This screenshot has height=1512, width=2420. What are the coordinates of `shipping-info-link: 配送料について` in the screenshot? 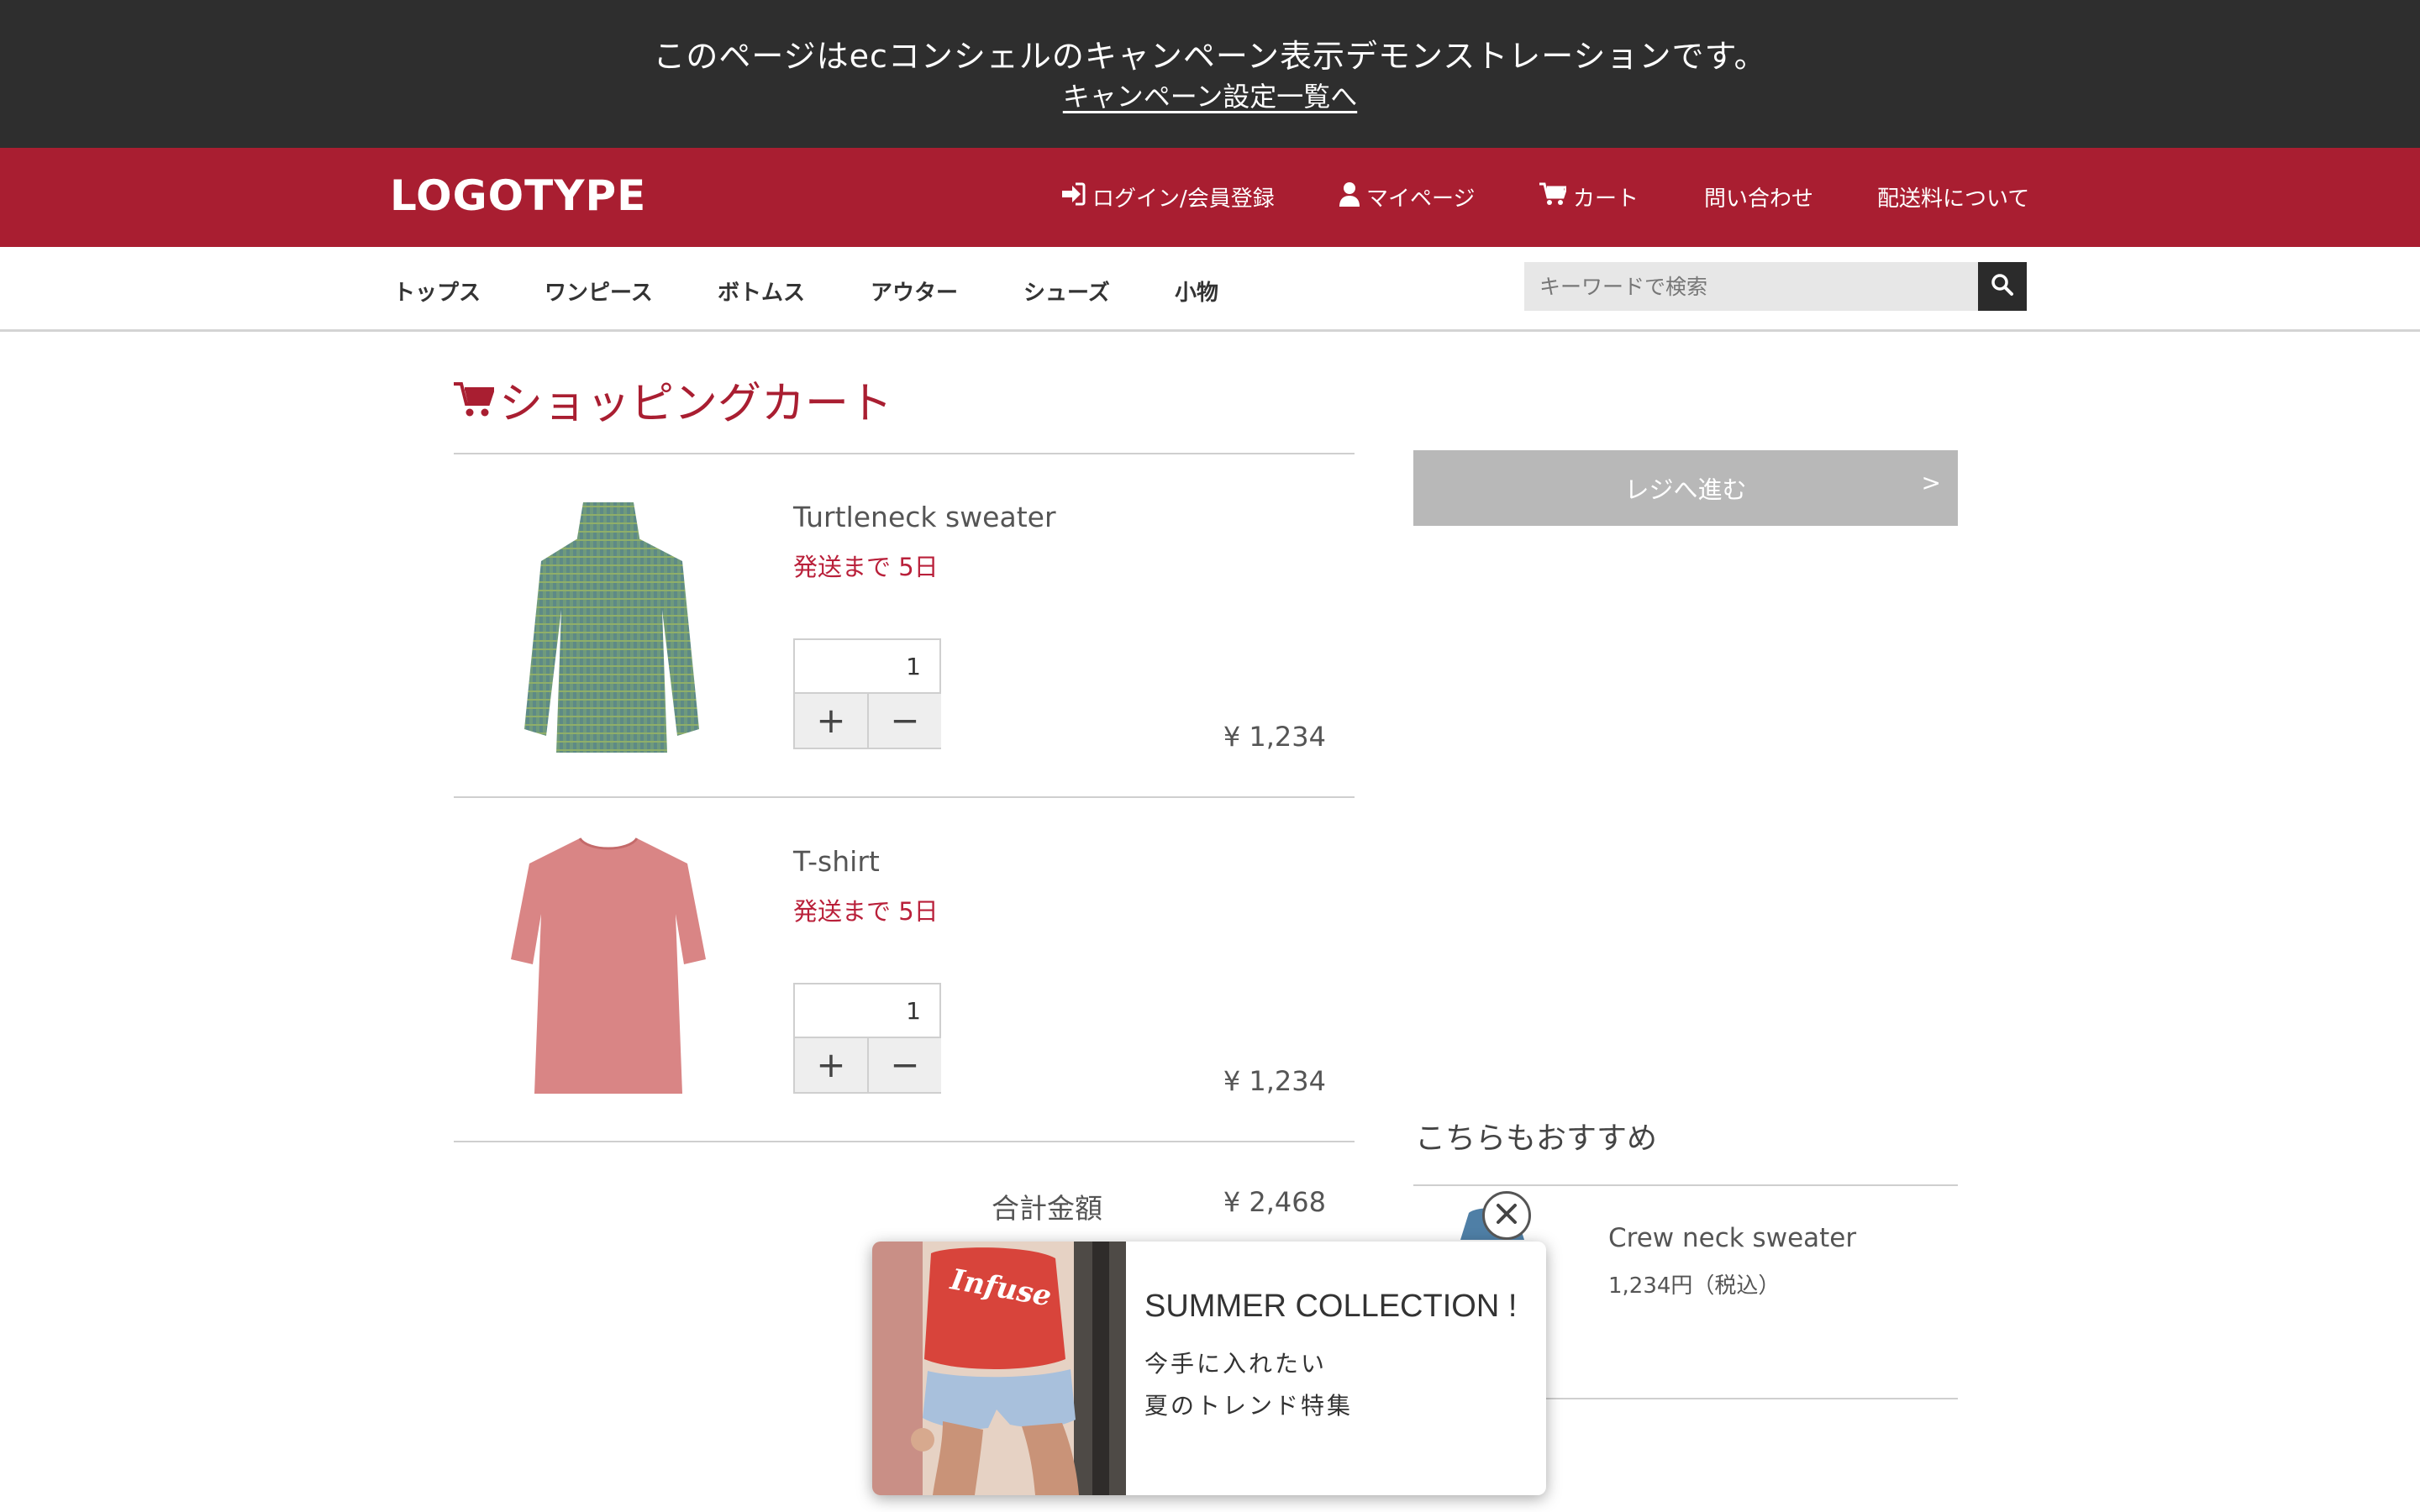 It's located at (1953, 196).